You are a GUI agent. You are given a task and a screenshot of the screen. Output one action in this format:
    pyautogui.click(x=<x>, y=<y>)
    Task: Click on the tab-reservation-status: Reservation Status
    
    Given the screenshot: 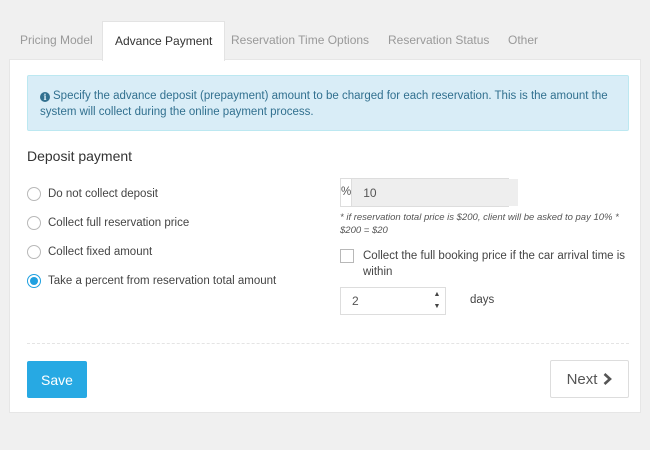 What is the action you would take?
    pyautogui.click(x=438, y=40)
    